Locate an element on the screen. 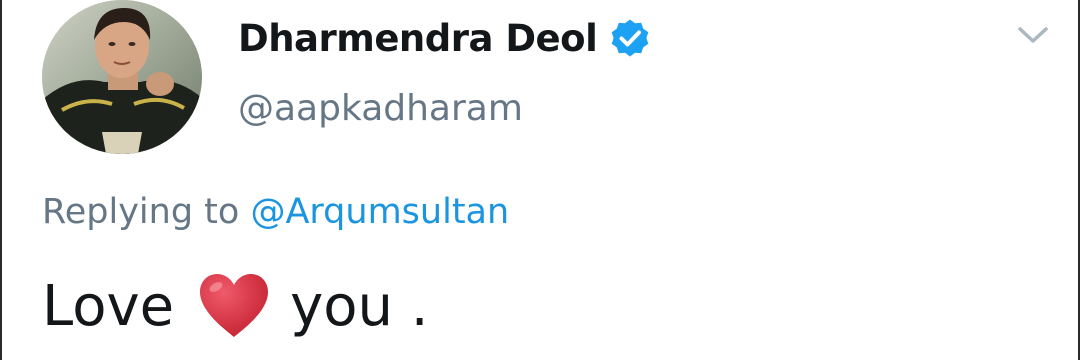 This screenshot has width=1080, height=360. author-name-row: Dharmendra Deol is located at coordinates (444, 38).